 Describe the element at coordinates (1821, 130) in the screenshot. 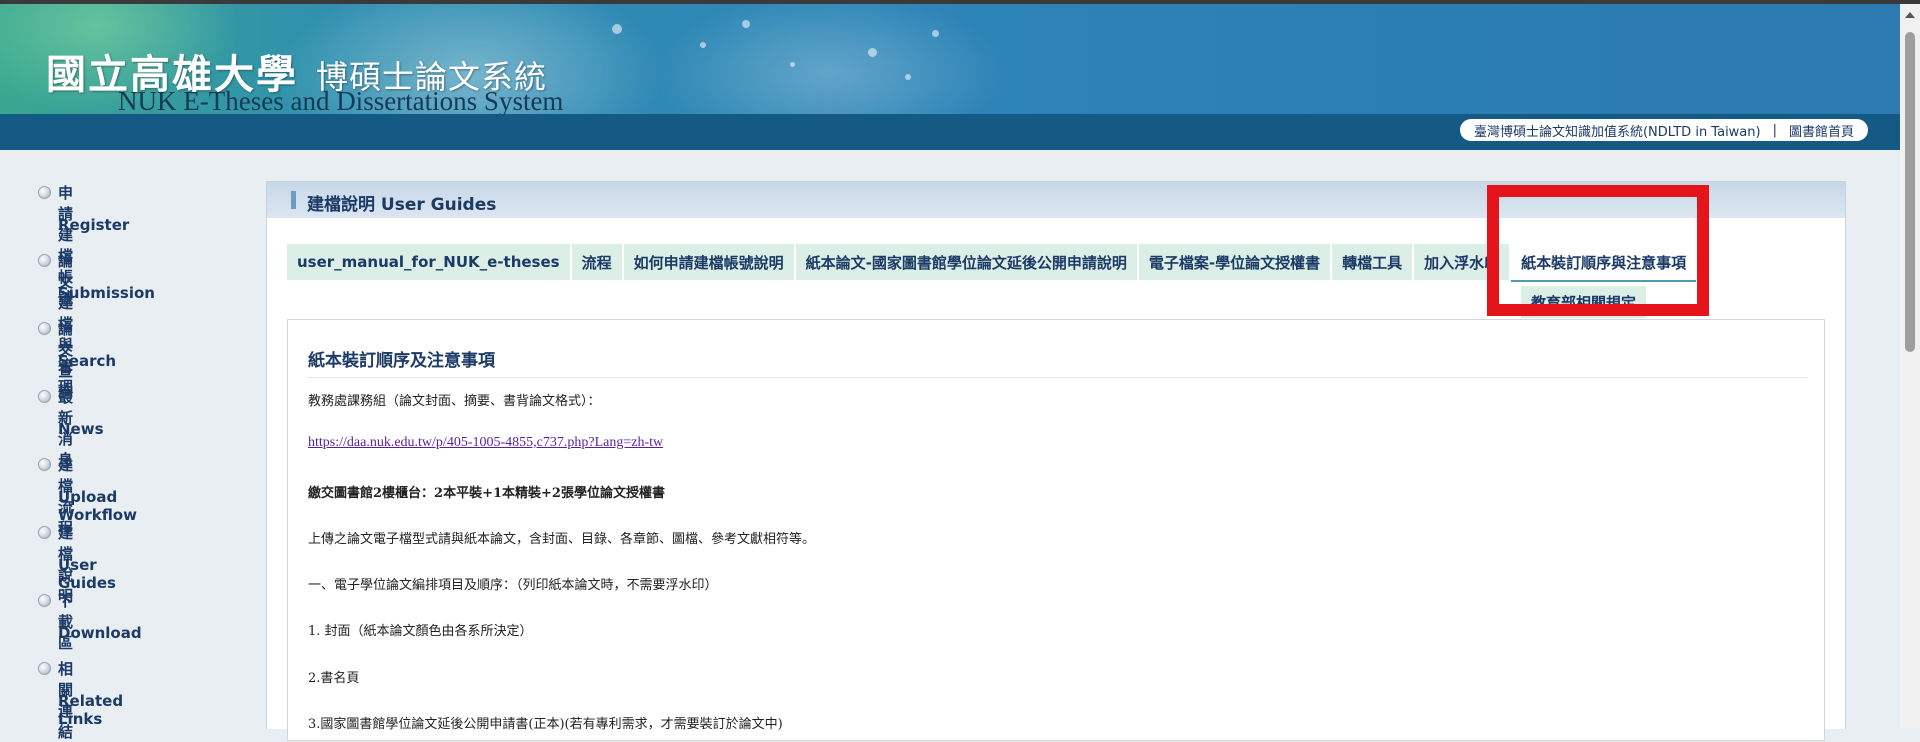

I see `library-home-link: 圖書館首頁` at that location.